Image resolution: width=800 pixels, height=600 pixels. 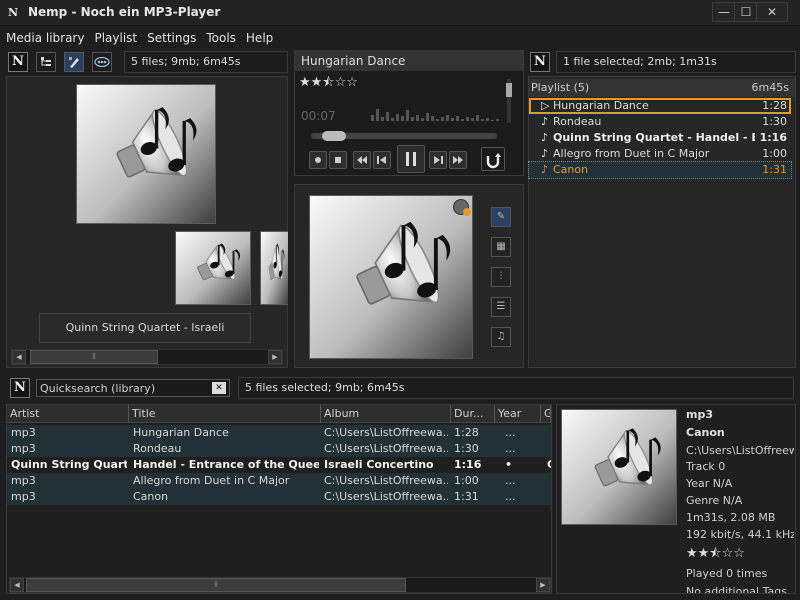 I want to click on fast-forward-button, so click(x=458, y=160).